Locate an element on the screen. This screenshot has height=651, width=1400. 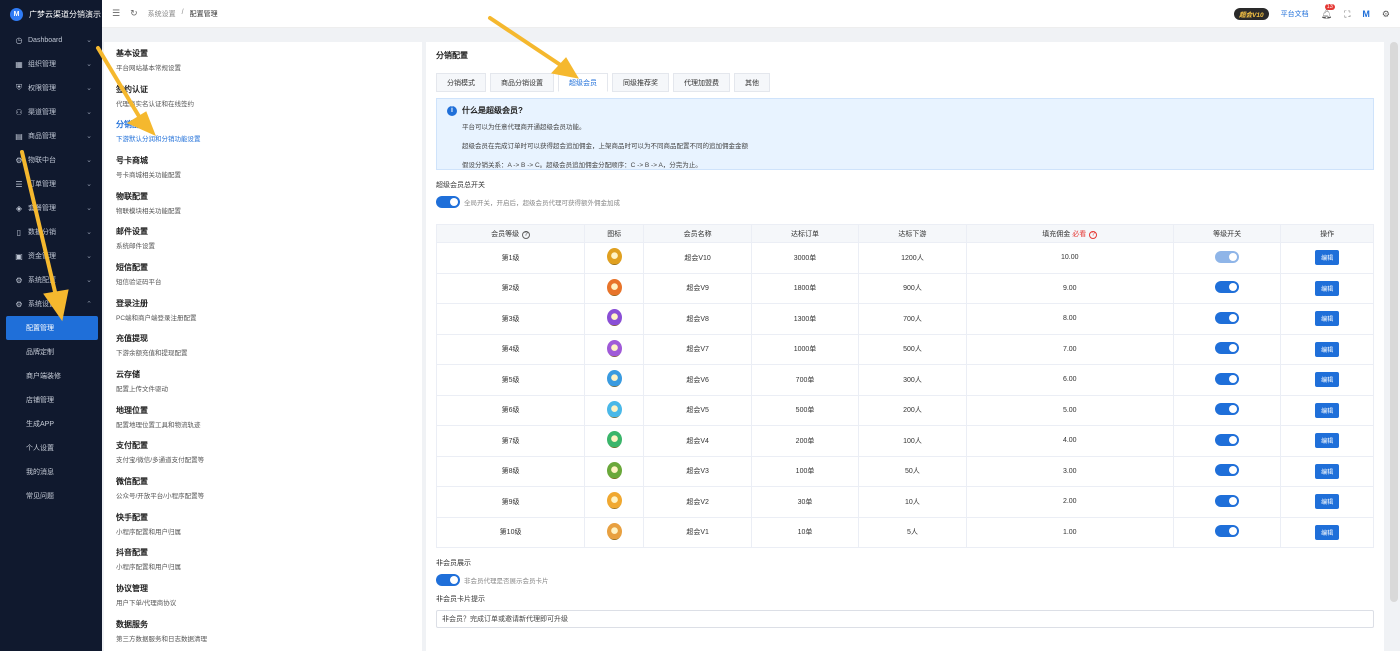
settings-menu-item: 分销配置 下游默认分润和分销功能设置 is located at coordinates (263, 131).